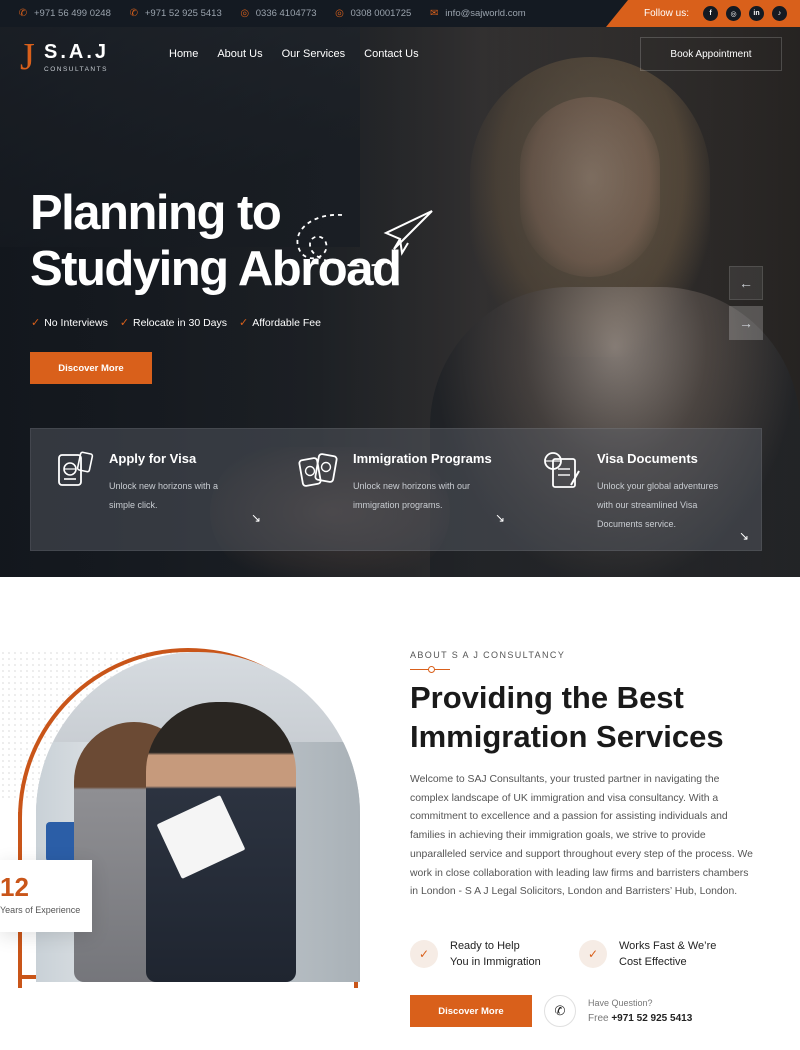 This screenshot has width=800, height=1050. Describe the element at coordinates (620, 1003) in the screenshot. I see `have-question-label: Have Question?` at that location.